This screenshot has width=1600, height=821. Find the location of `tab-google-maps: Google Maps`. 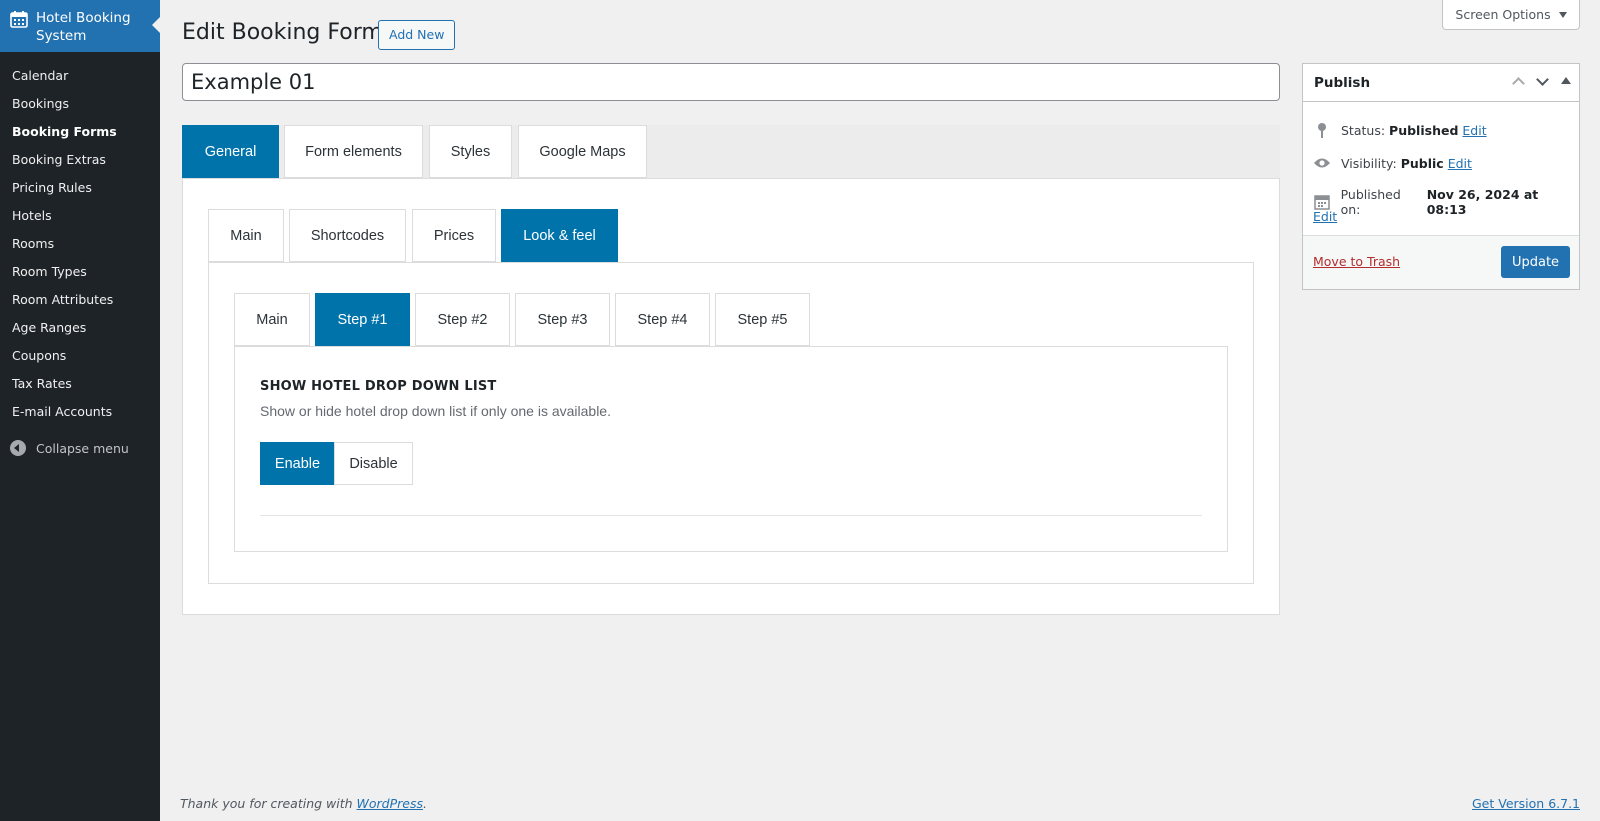

tab-google-maps: Google Maps is located at coordinates (582, 151).